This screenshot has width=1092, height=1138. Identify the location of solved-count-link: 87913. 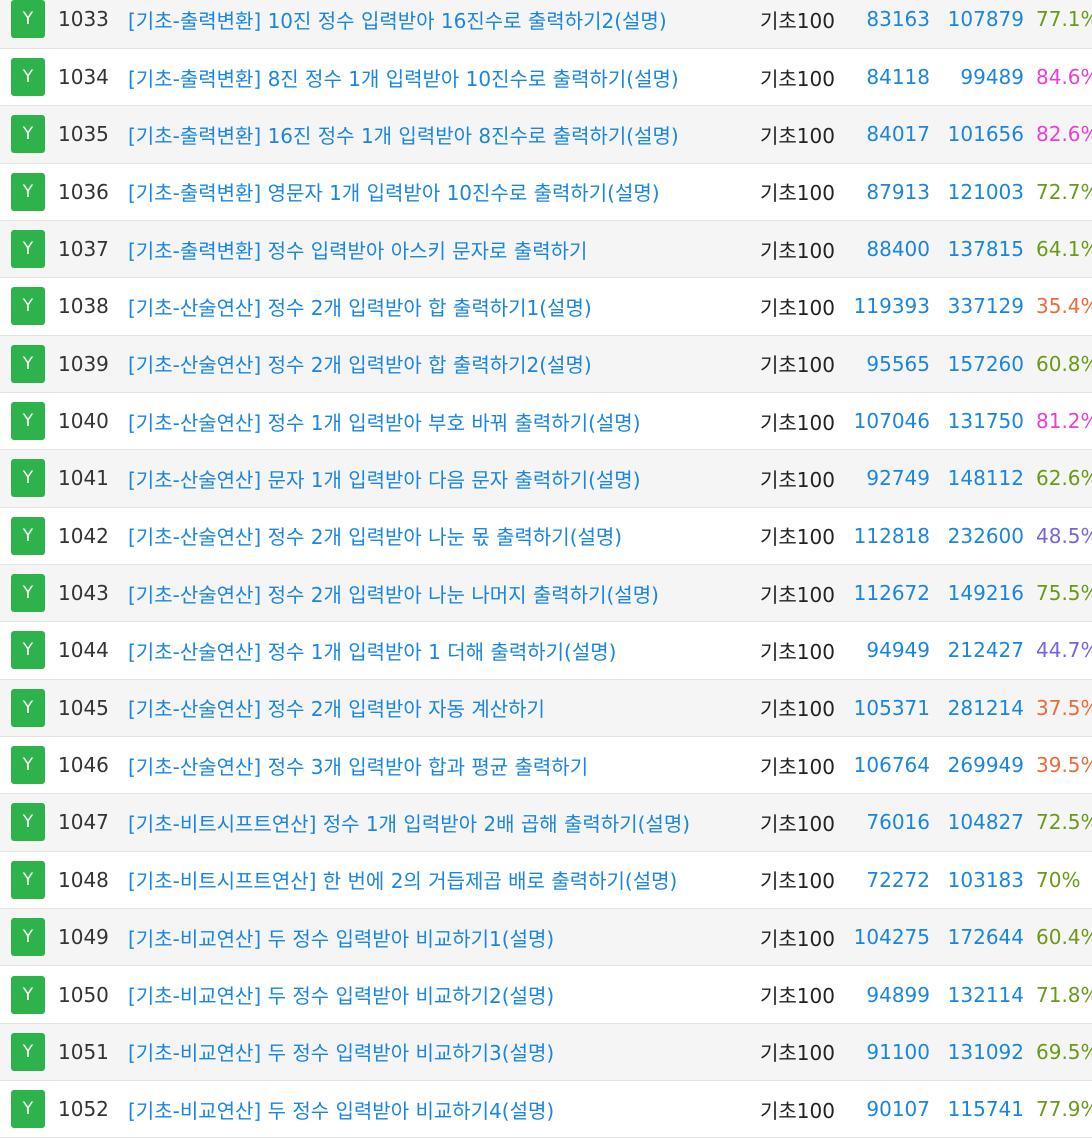
(898, 192).